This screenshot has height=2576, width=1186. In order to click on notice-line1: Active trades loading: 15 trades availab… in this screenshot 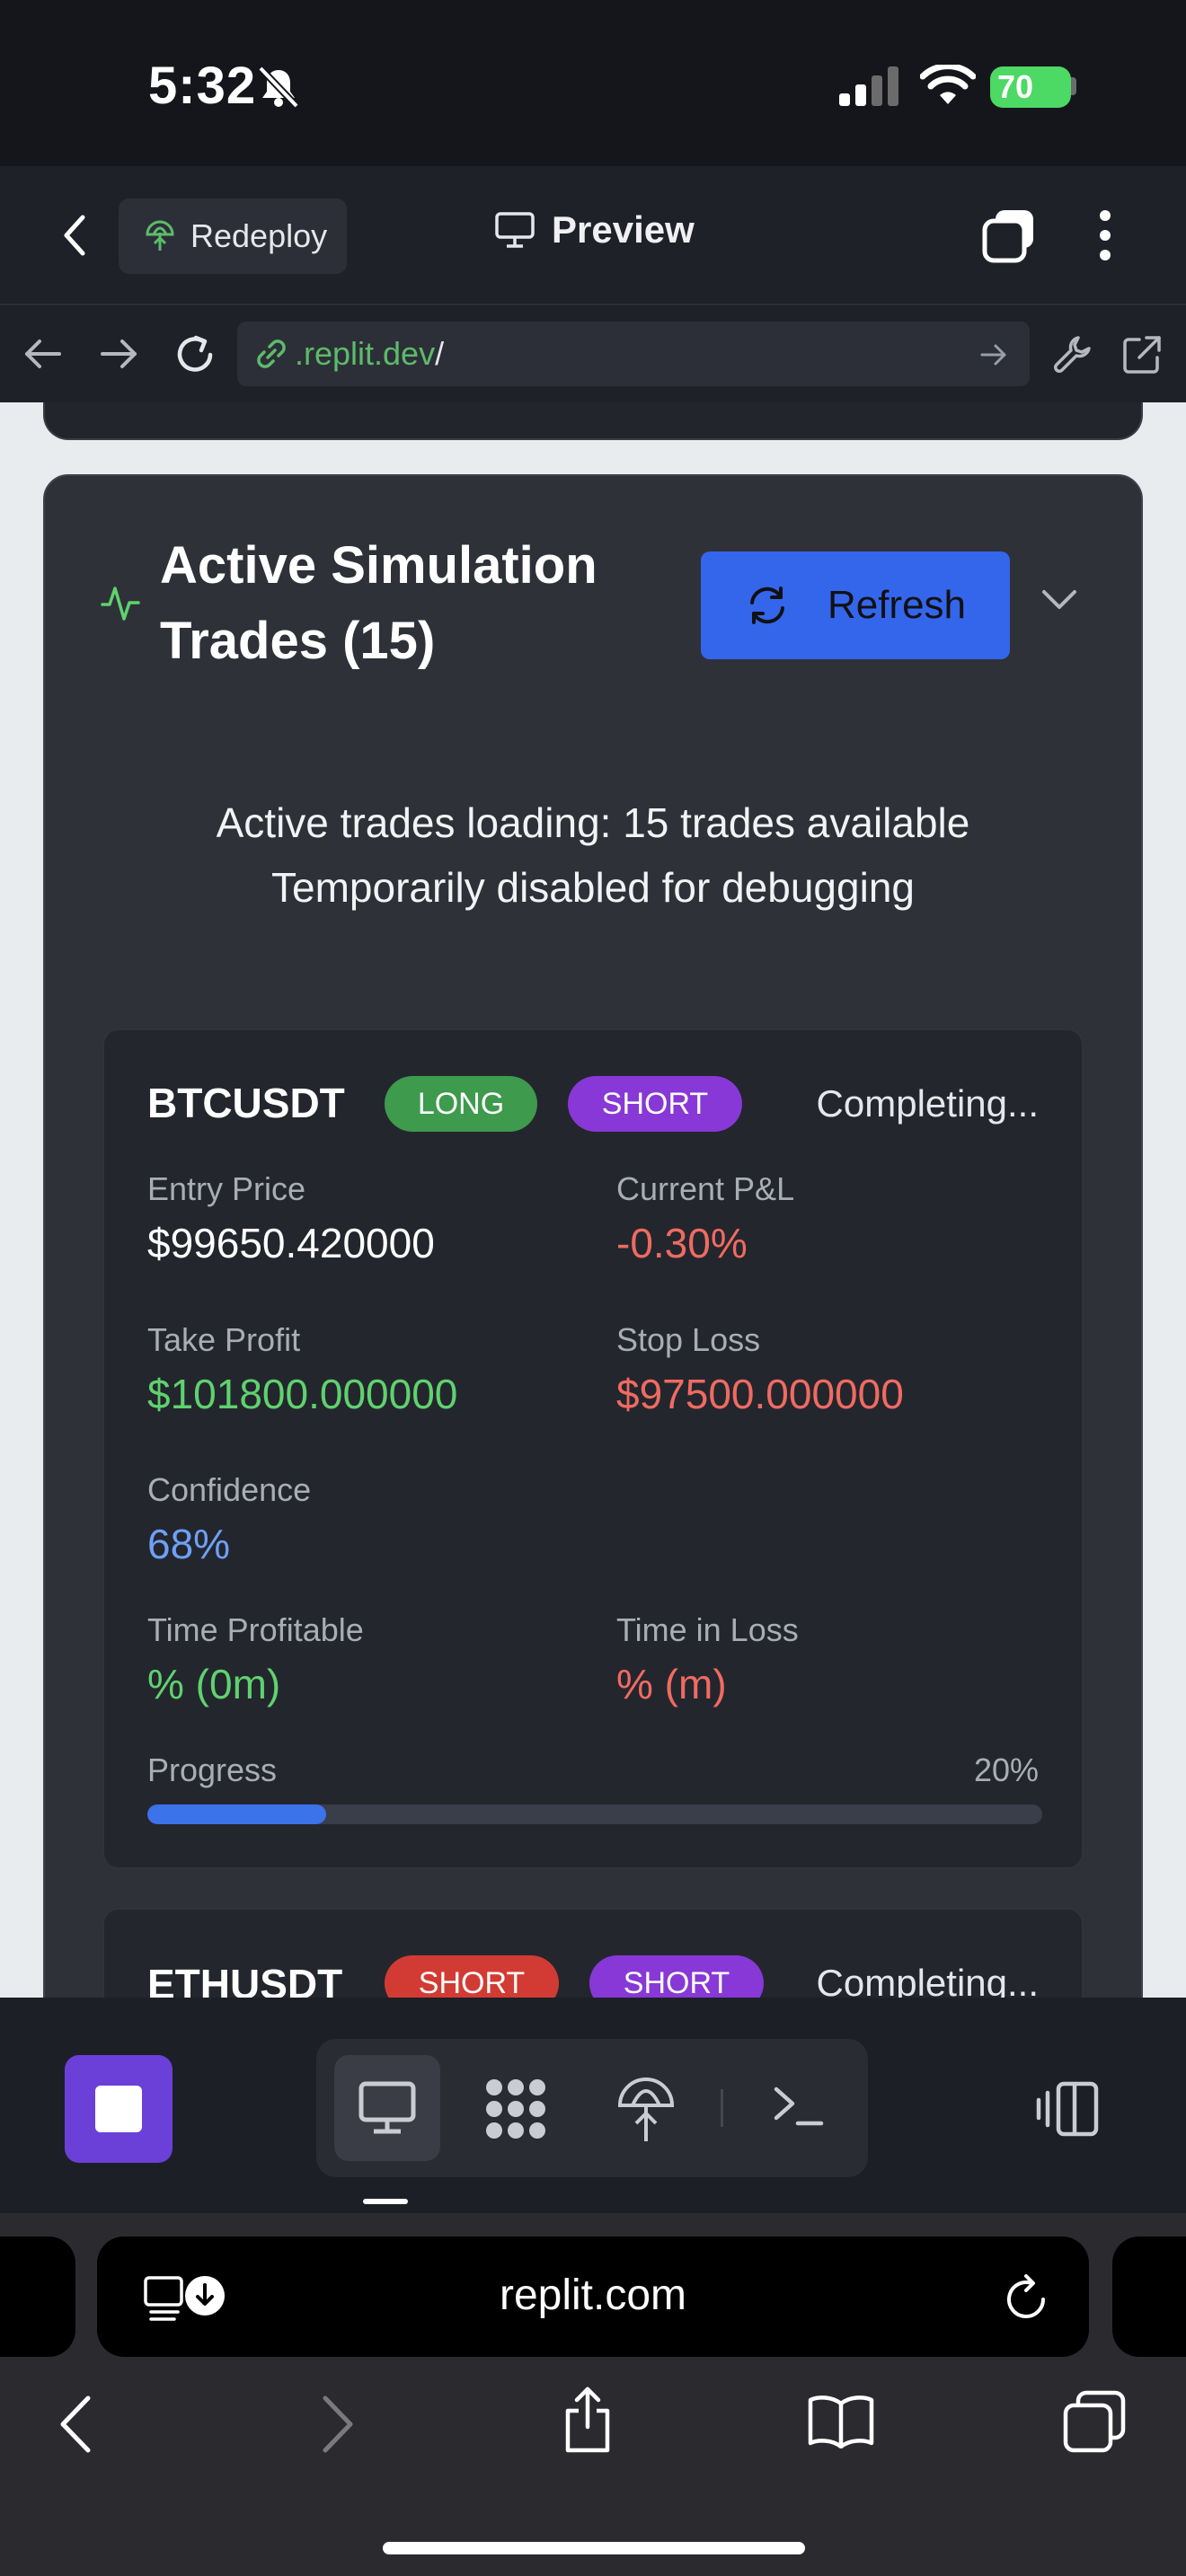, I will do `click(593, 822)`.